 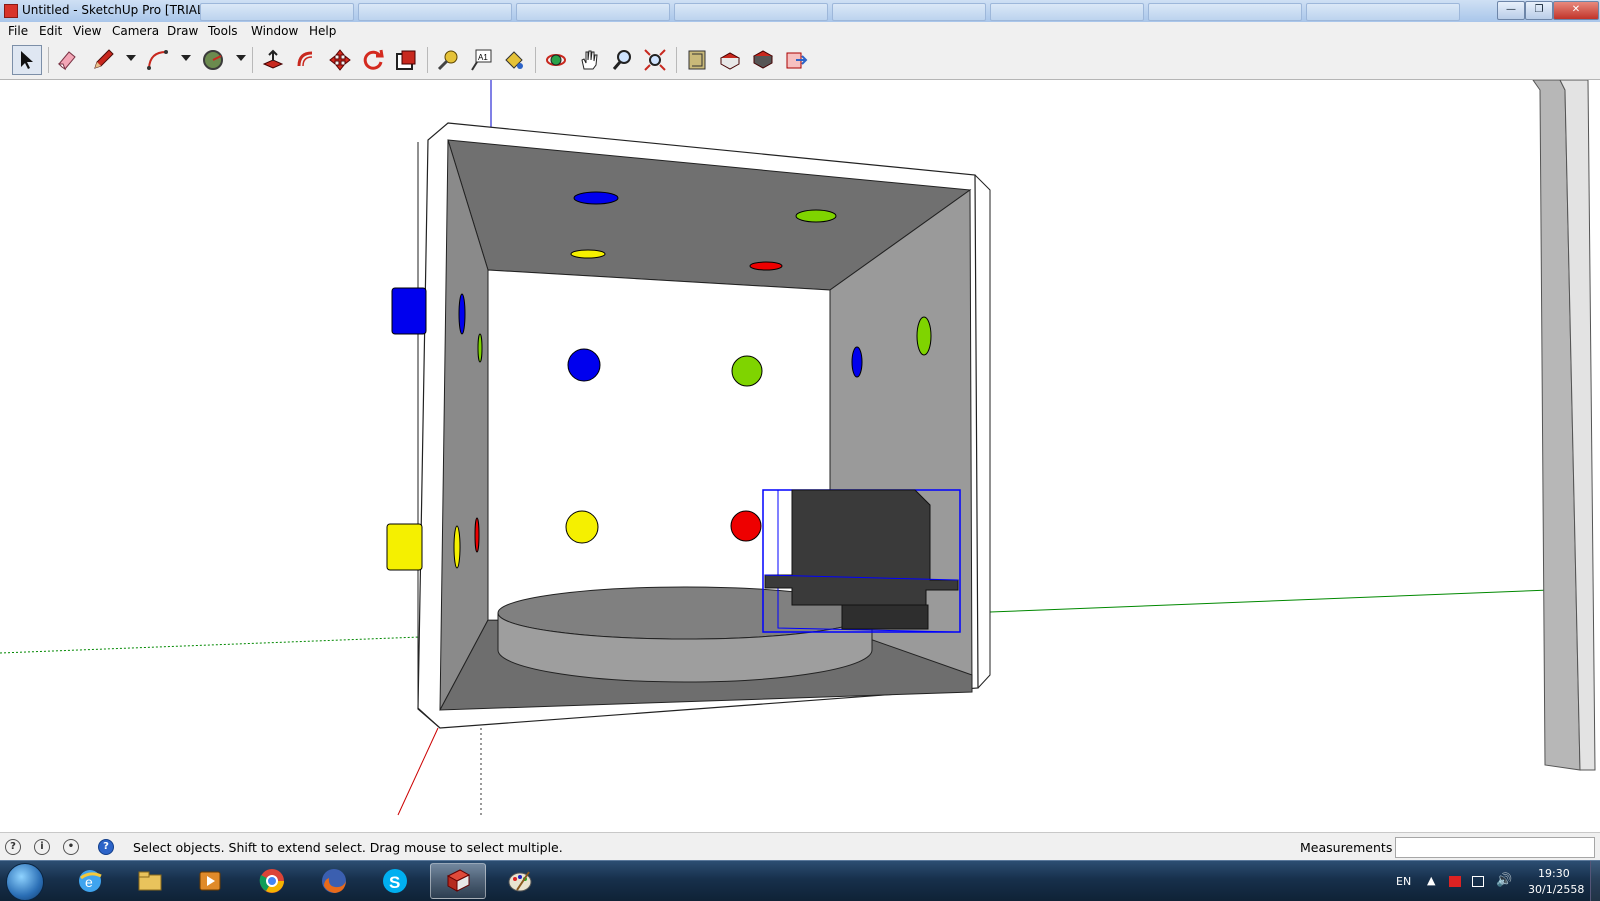 What do you see at coordinates (406, 60) in the screenshot?
I see `scale-tool` at bounding box center [406, 60].